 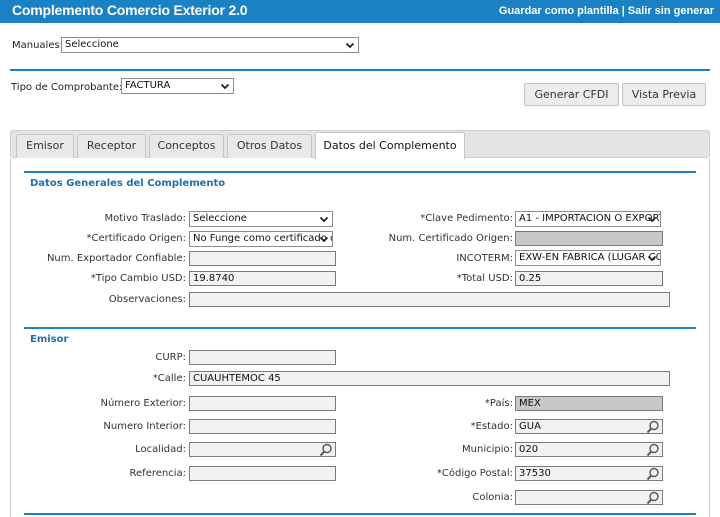 I want to click on referencia-input, so click(x=262, y=473).